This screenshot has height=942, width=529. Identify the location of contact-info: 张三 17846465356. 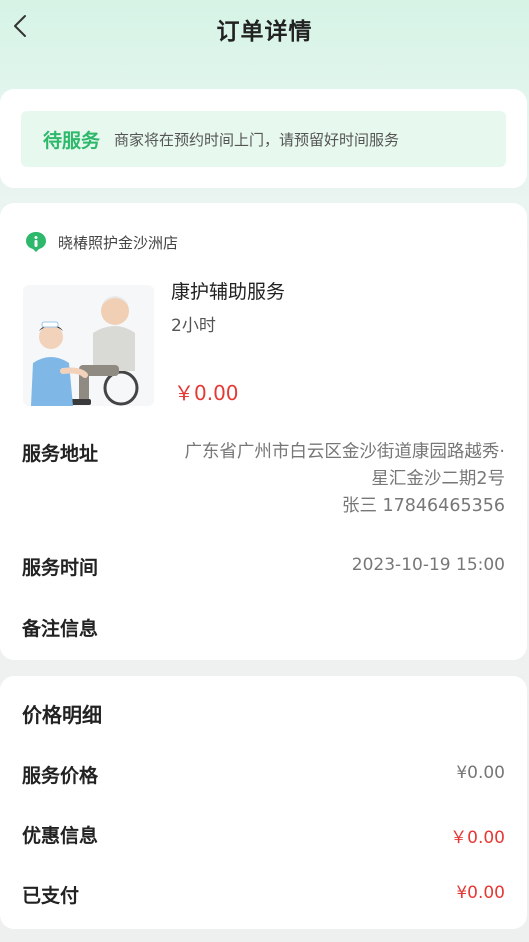
(423, 506).